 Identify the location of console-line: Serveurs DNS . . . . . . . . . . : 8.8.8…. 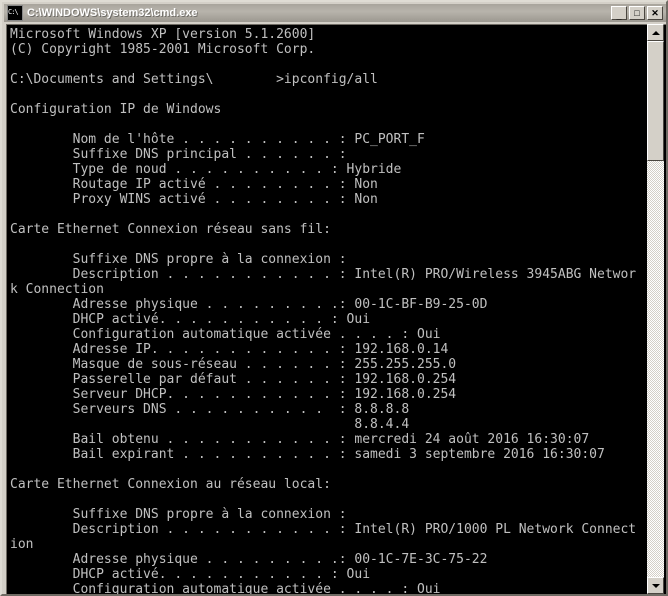
(210, 409).